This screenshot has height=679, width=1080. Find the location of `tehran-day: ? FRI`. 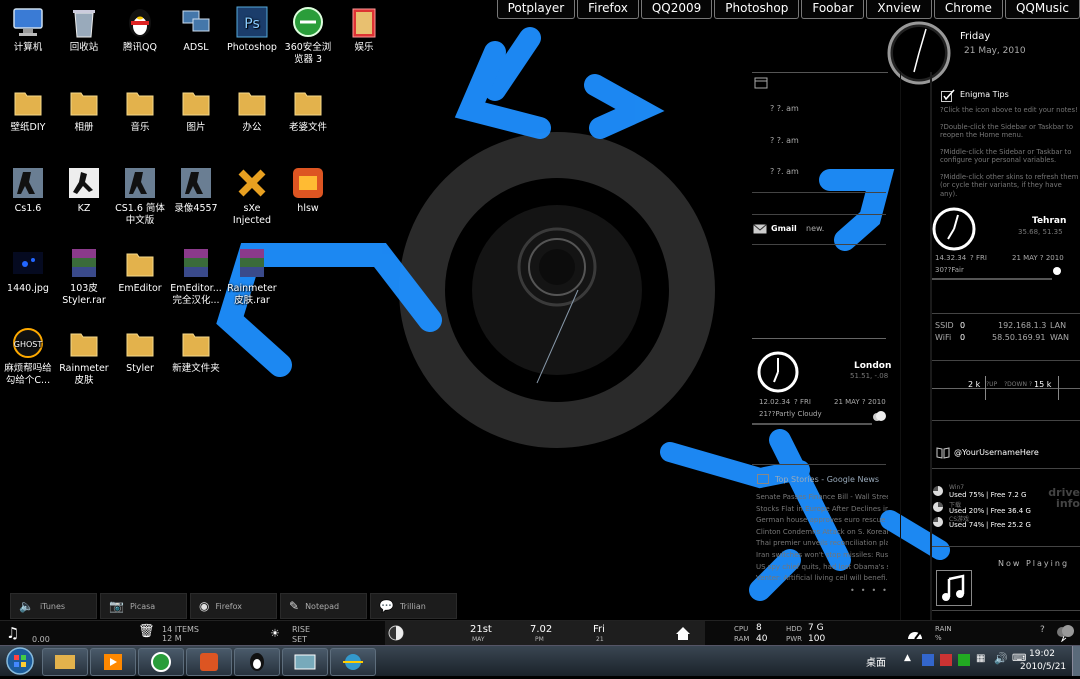

tehran-day: ? FRI is located at coordinates (978, 258).